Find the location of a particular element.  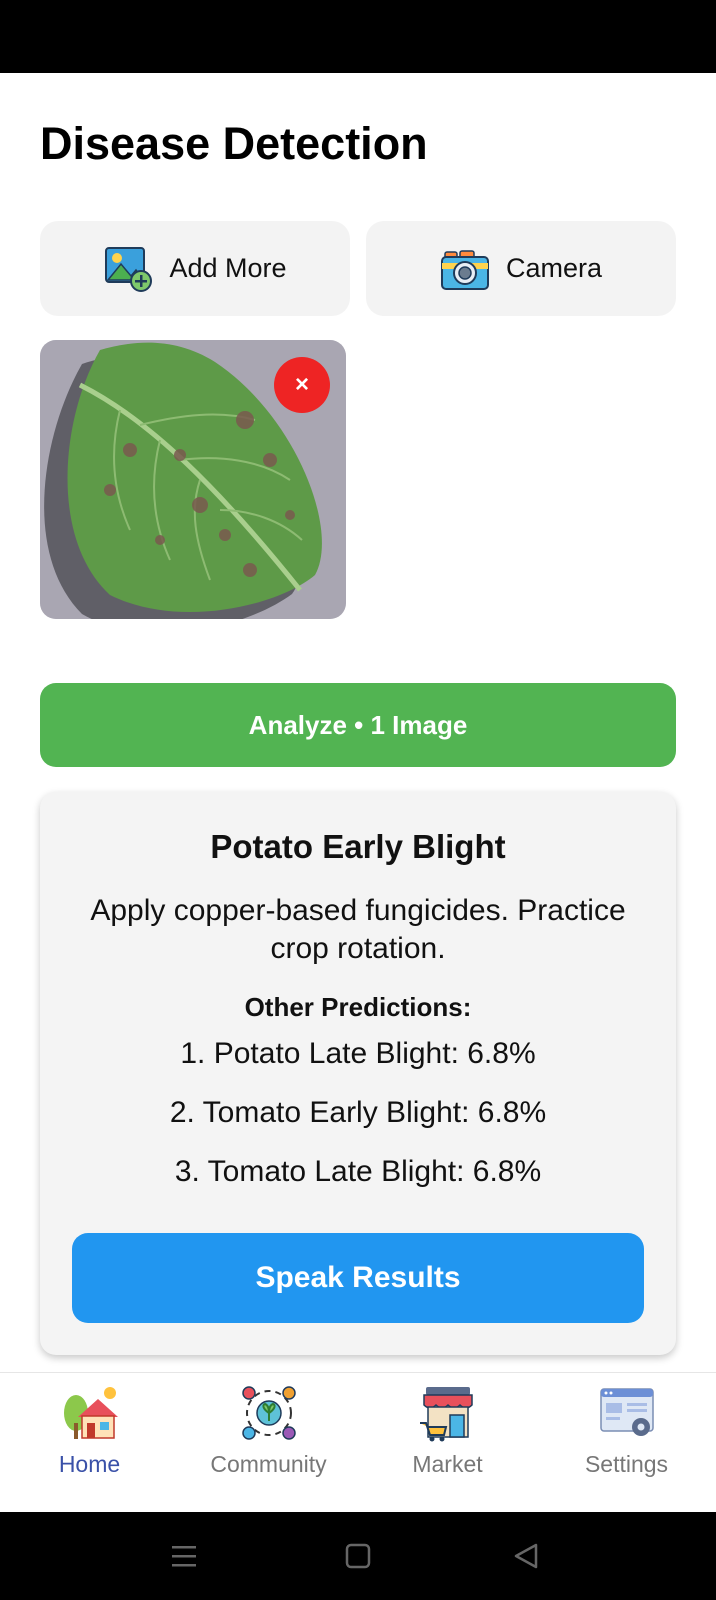

camera-button: Camera is located at coordinates (521, 268).